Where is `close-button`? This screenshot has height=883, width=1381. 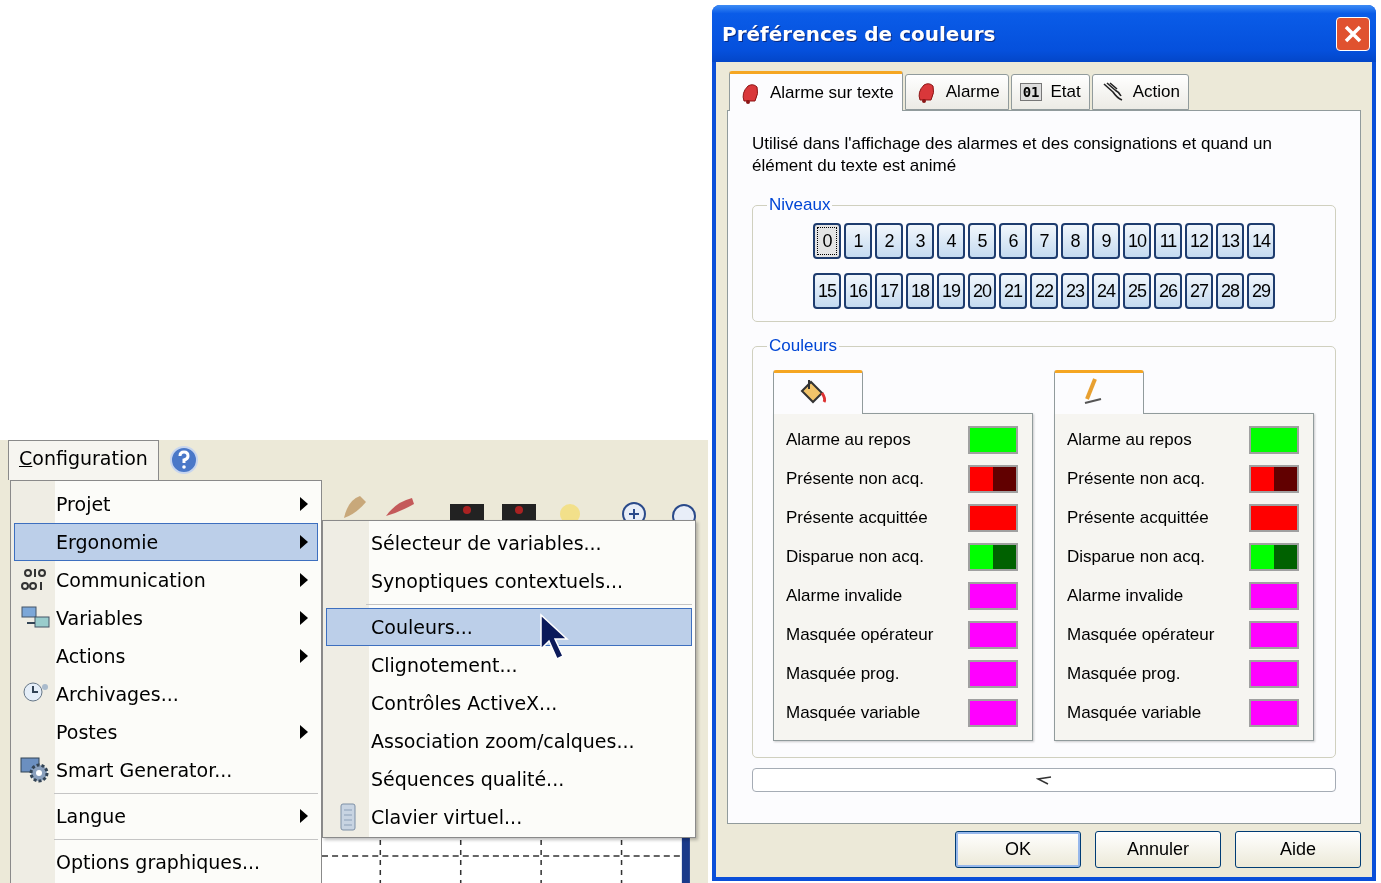
close-button is located at coordinates (1353, 33).